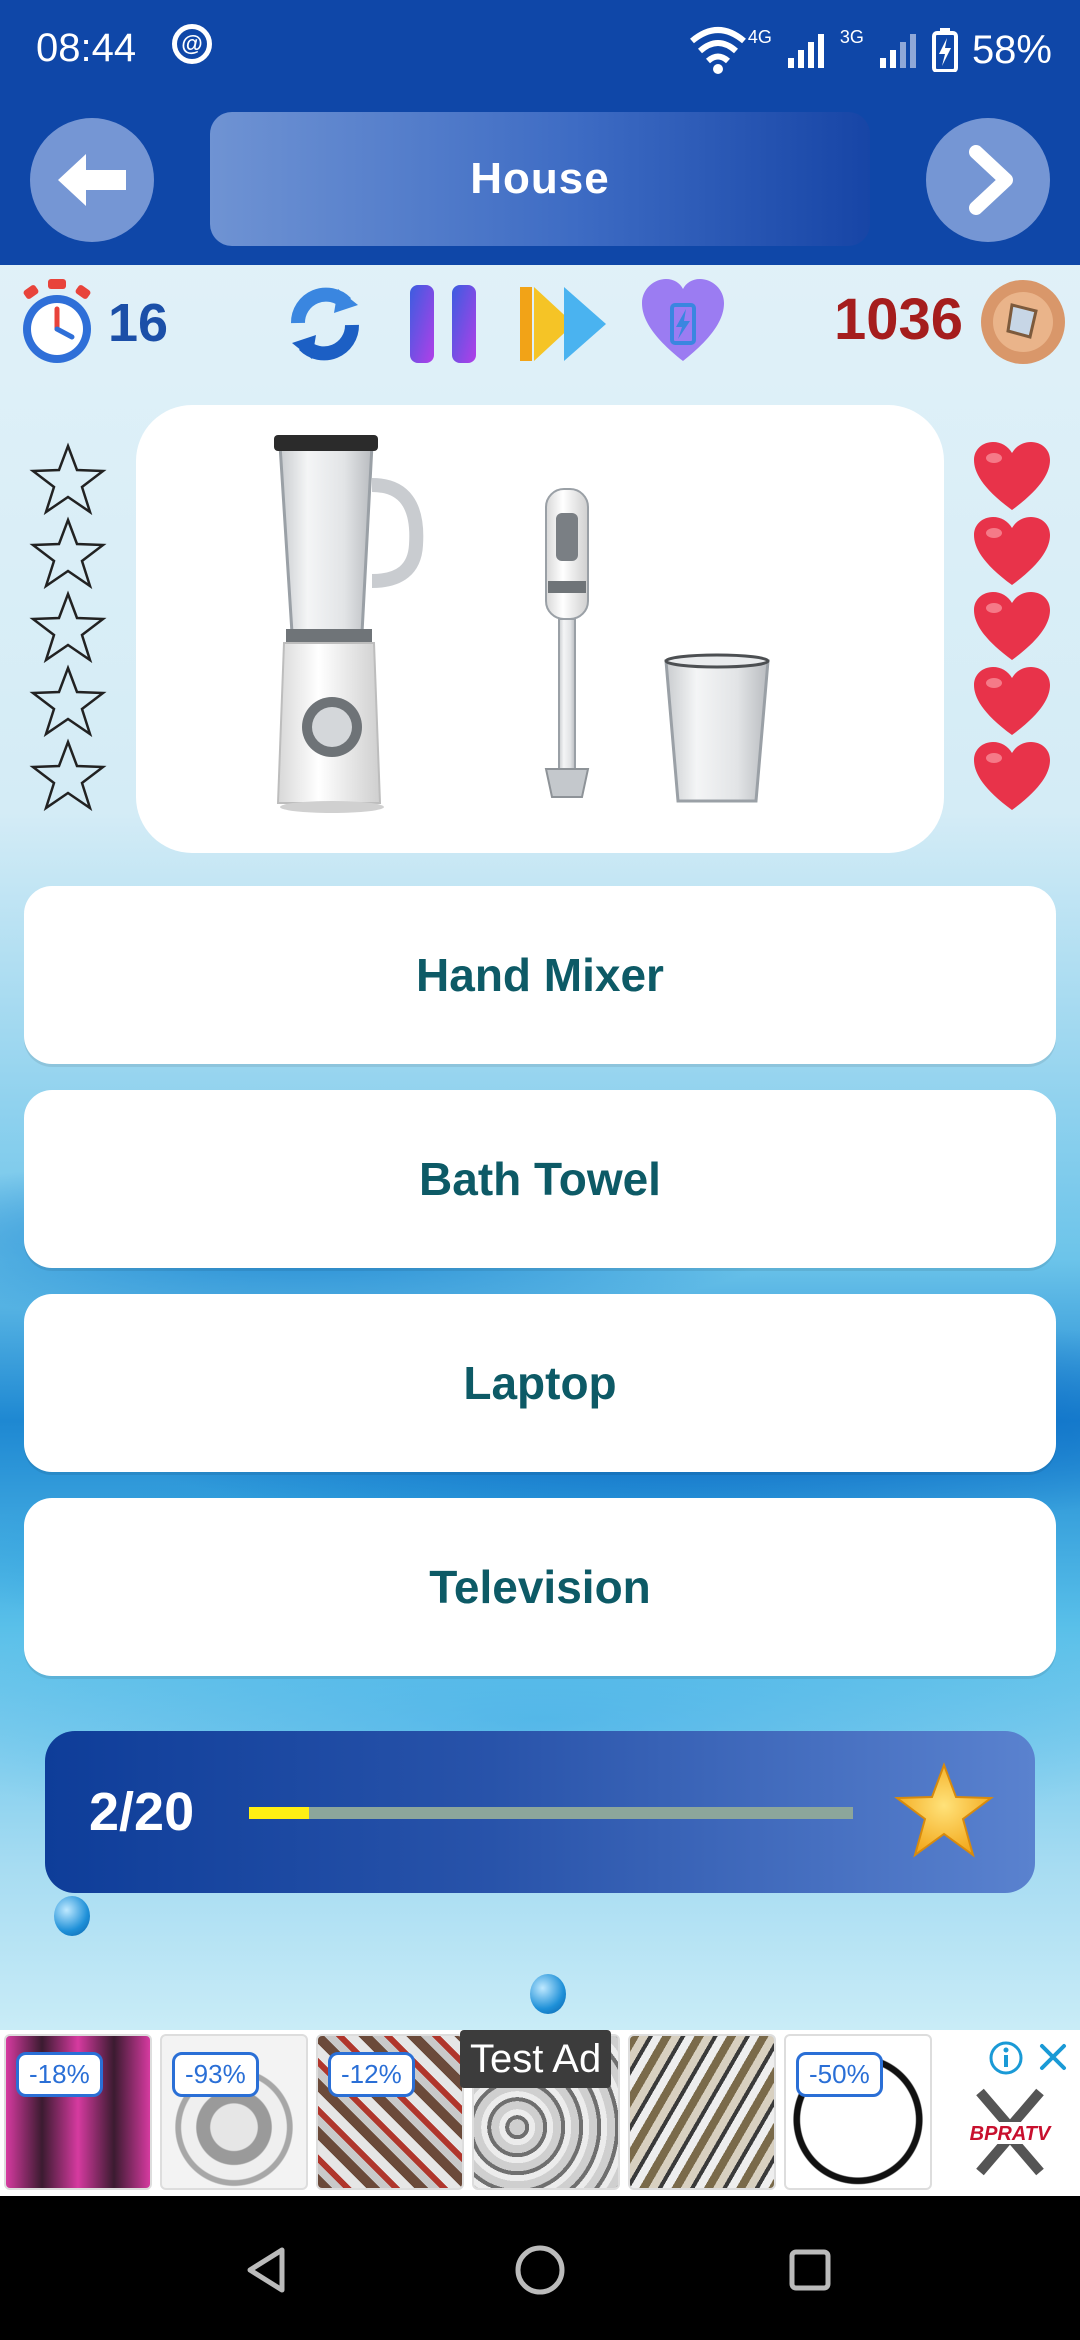 The image size is (1080, 2340). I want to click on at-sign-icon: @, so click(192, 44).